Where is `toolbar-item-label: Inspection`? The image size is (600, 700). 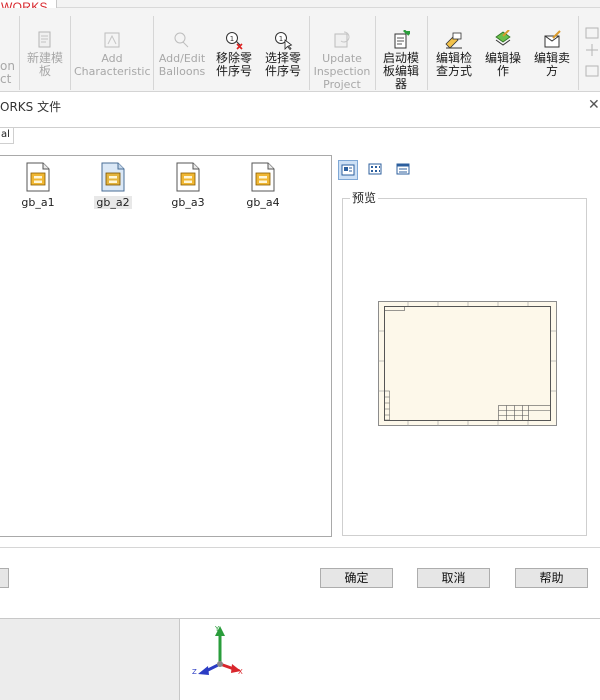 toolbar-item-label: Inspection is located at coordinates (342, 71).